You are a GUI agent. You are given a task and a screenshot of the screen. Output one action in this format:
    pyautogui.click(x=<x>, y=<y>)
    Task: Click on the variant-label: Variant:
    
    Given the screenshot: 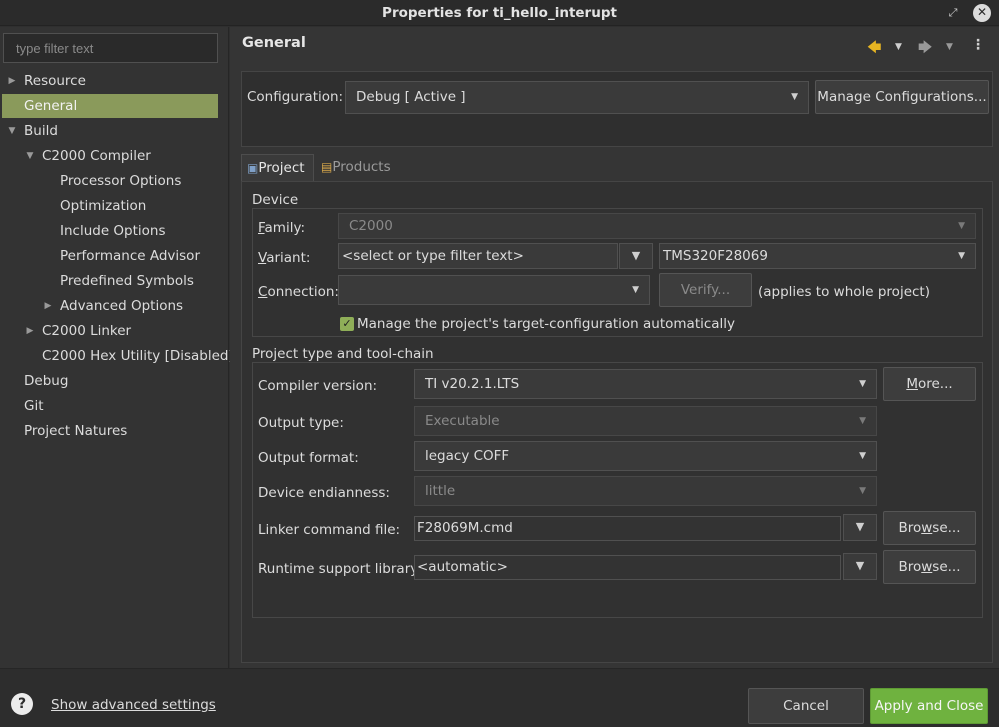 What is the action you would take?
    pyautogui.click(x=284, y=258)
    